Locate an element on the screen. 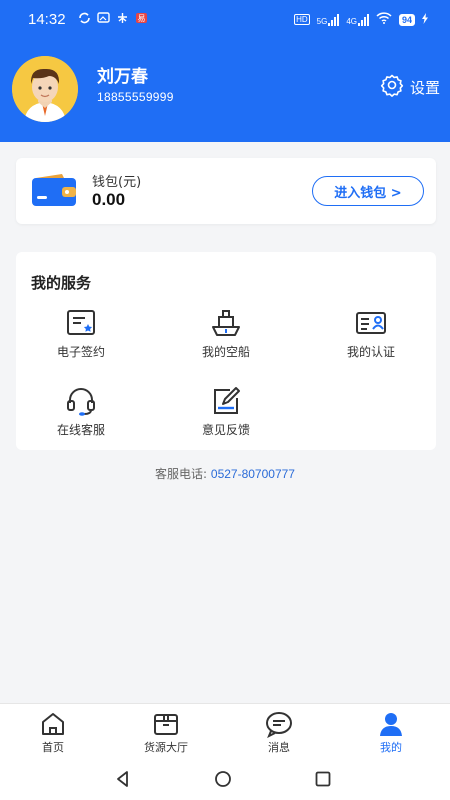  tab-messages: 消息 is located at coordinates (279, 732).